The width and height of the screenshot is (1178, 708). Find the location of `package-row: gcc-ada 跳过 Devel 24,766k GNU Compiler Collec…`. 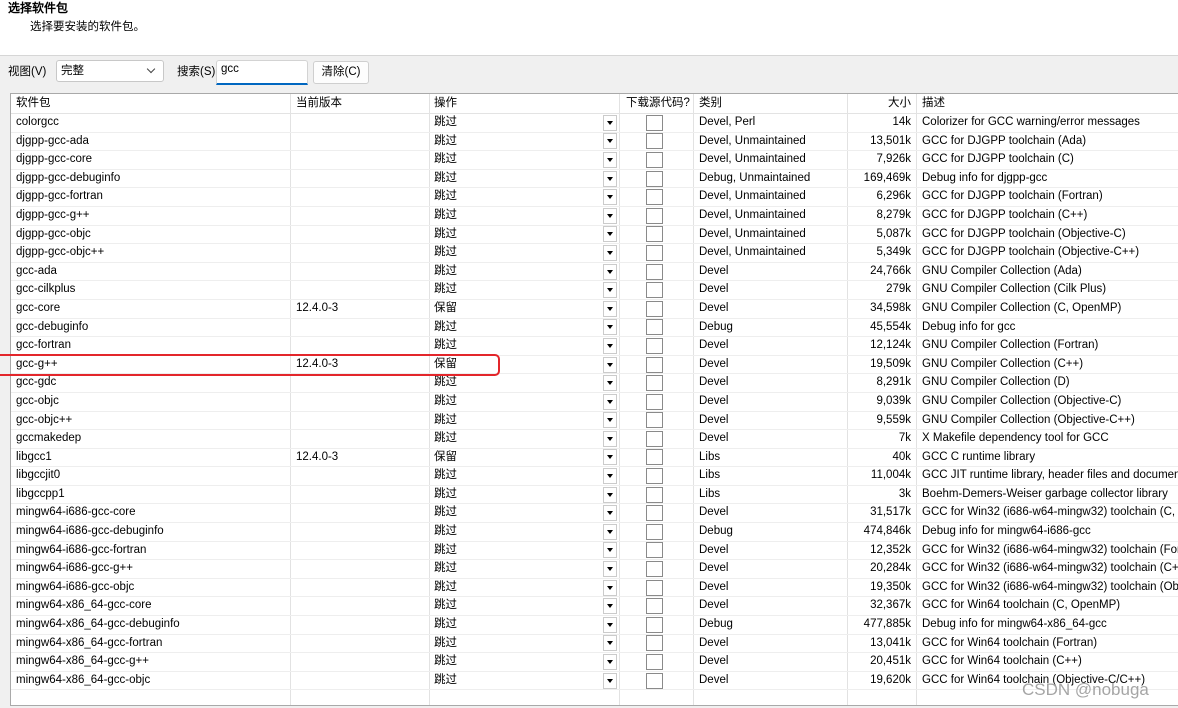

package-row: gcc-ada 跳过 Devel 24,766k GNU Compiler Collec… is located at coordinates (594, 272).